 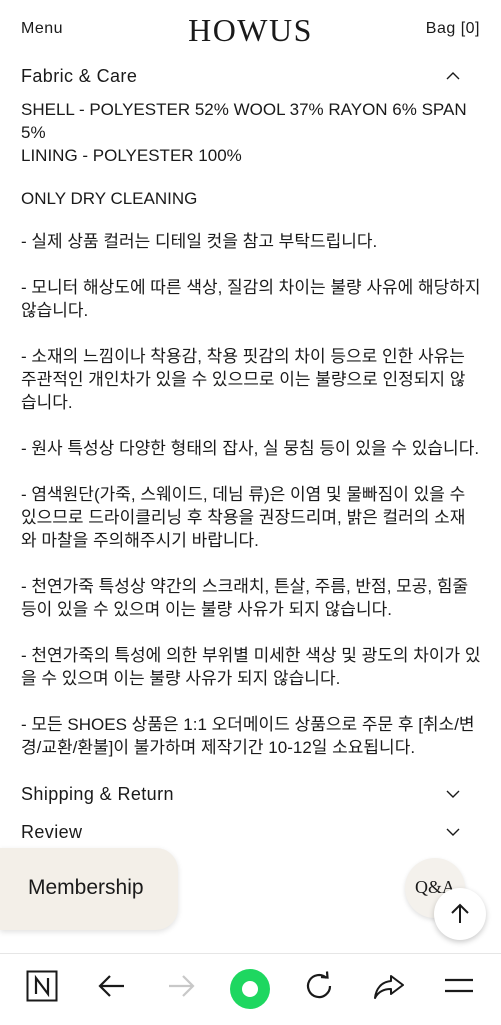 What do you see at coordinates (199, 241) in the screenshot?
I see `care-note: - 실제 상품 컬러는 디테일 컷을 참고 부탁드립니다.` at bounding box center [199, 241].